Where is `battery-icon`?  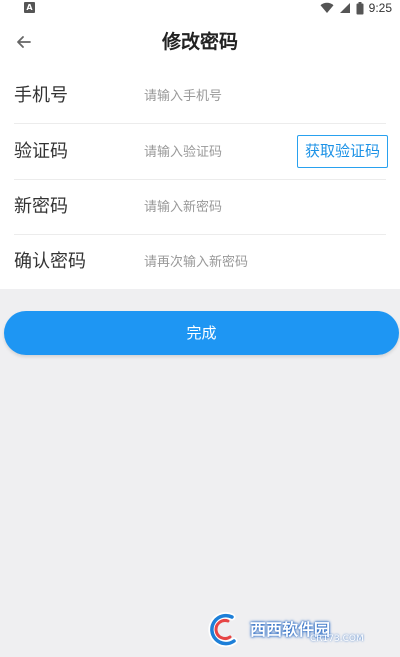
battery-icon is located at coordinates (360, 7).